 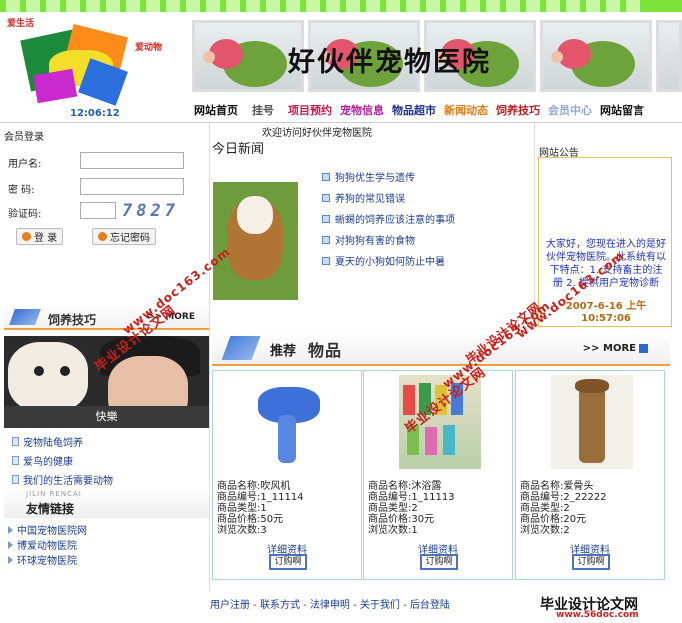 What do you see at coordinates (238, 149) in the screenshot?
I see `news-title: 今日新闻` at bounding box center [238, 149].